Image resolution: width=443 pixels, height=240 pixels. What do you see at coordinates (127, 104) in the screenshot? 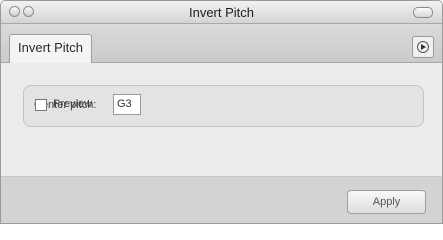
I see `center-pitch-input: G3` at bounding box center [127, 104].